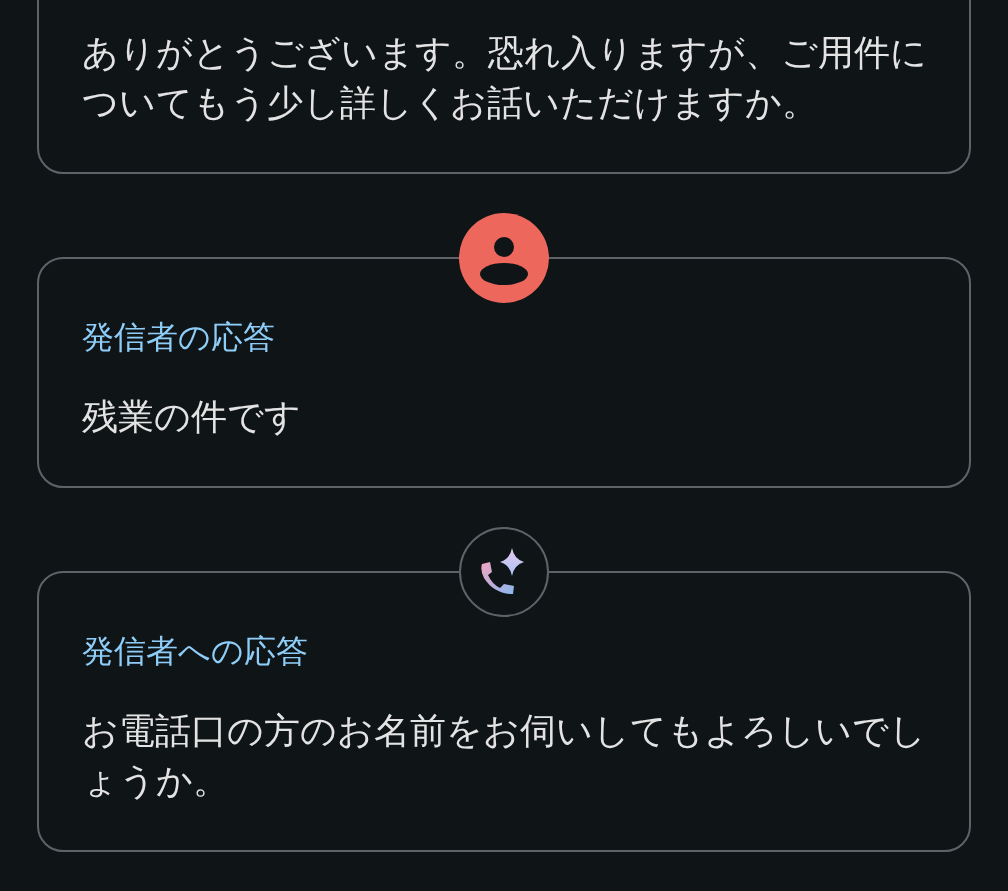 The image size is (1008, 891). Describe the element at coordinates (195, 651) in the screenshot. I see `response-label: 発信者への応答` at that location.